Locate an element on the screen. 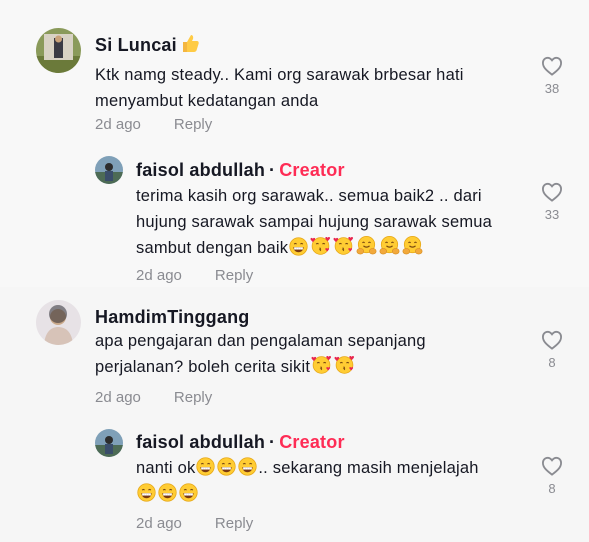 Image resolution: width=589 pixels, height=542 pixels. like-button: 33 is located at coordinates (552, 202).